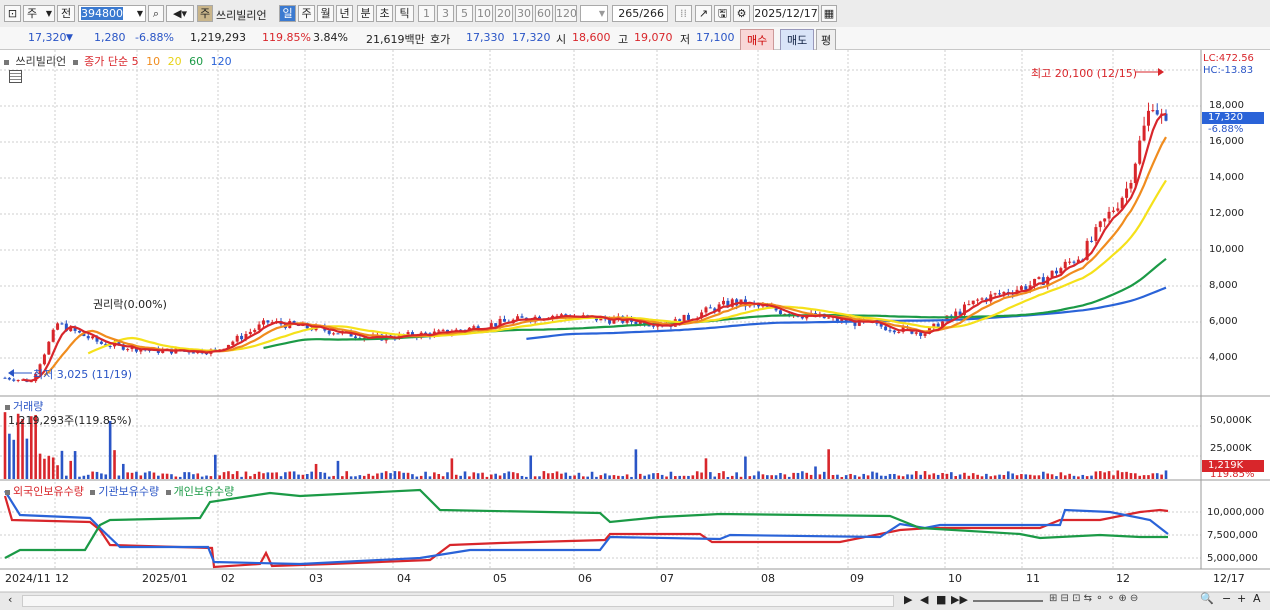  Describe the element at coordinates (41, 61) in the screenshot. I see `legend-stock-name: 쓰리빌리언` at that location.